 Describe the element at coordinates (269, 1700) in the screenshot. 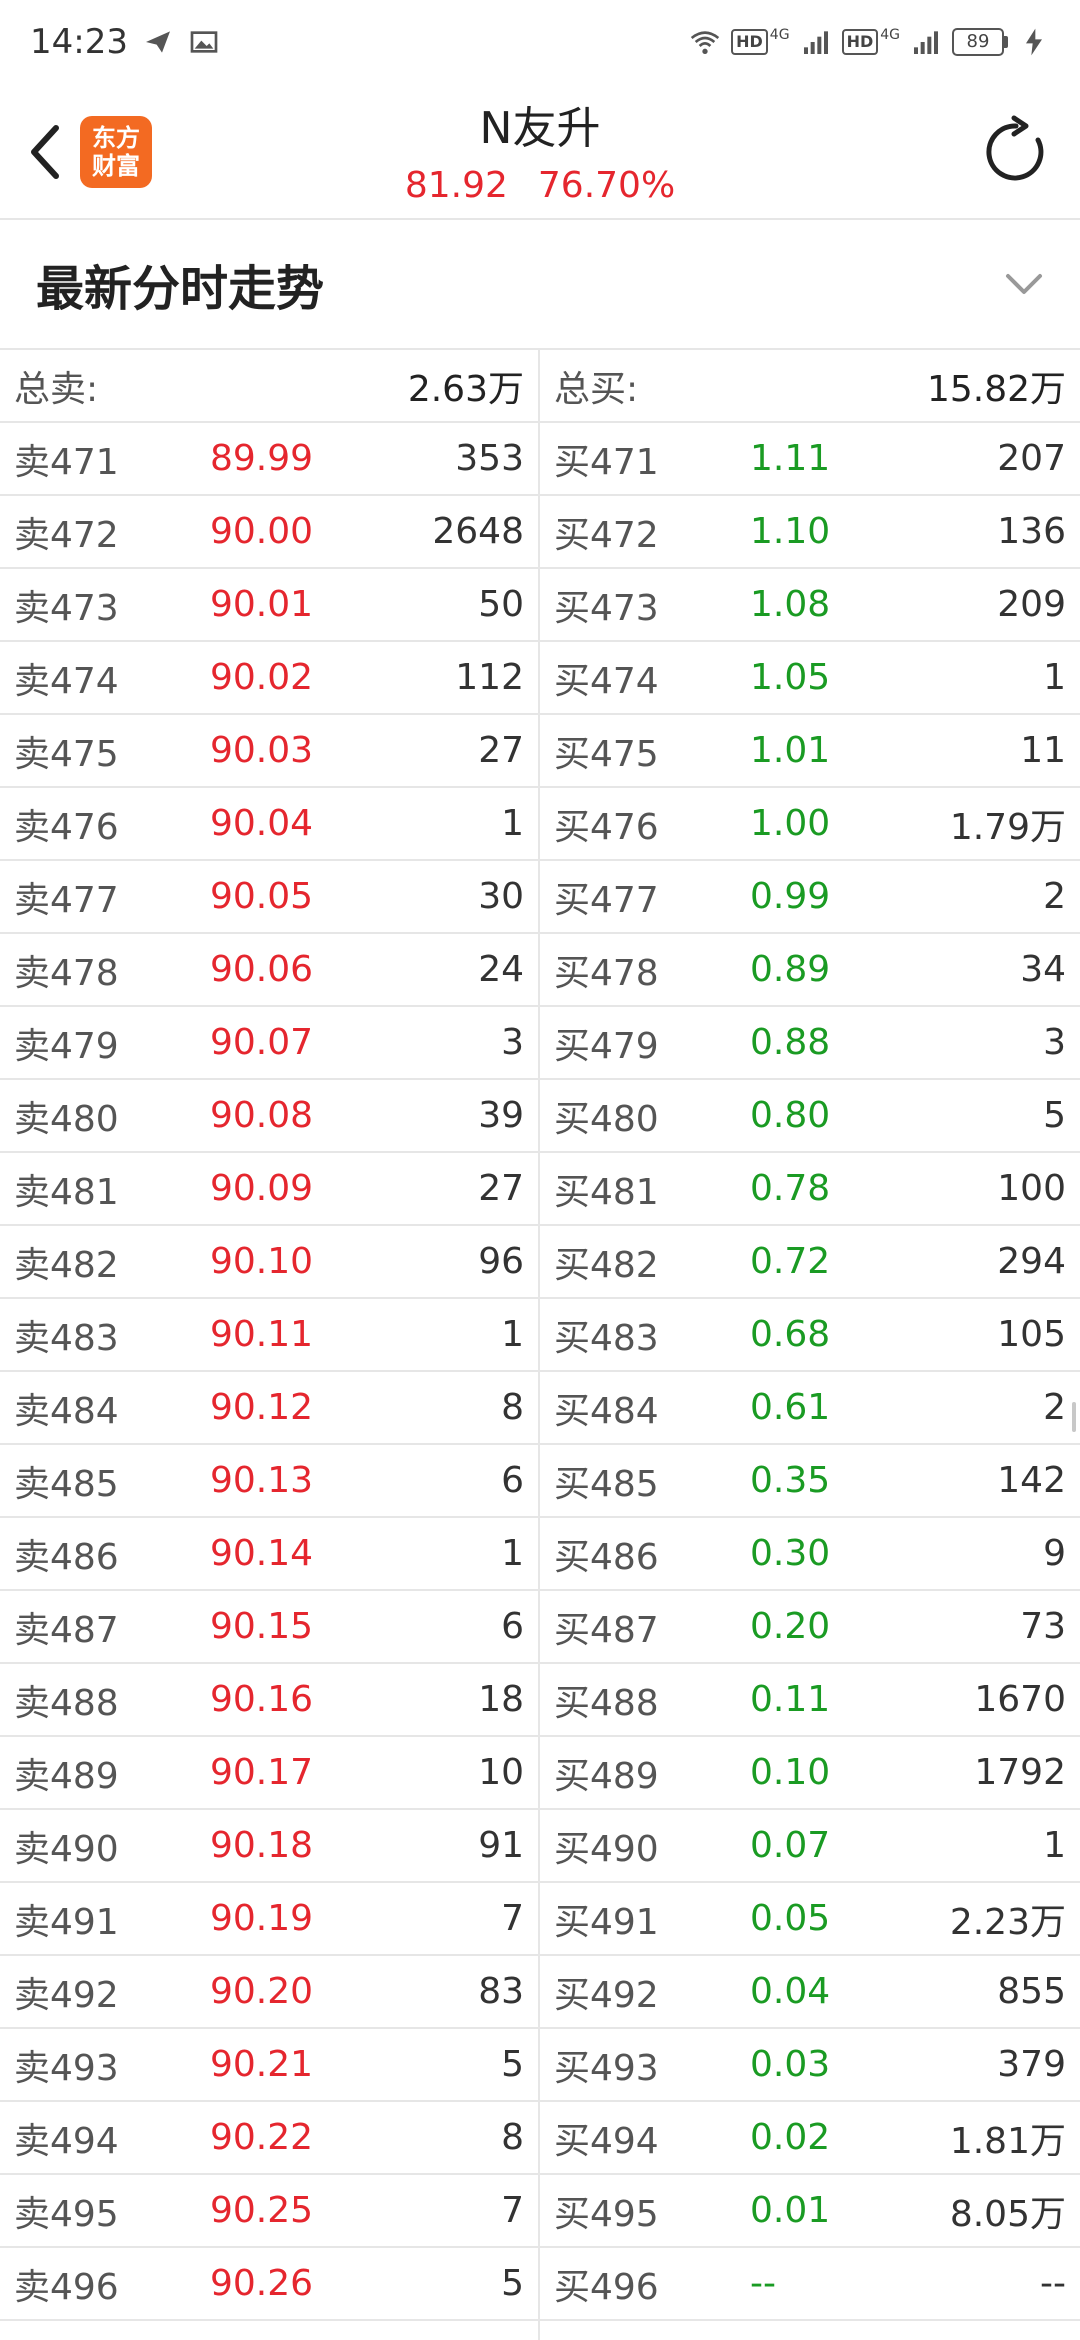

I see `sell-row: 卖488 90.16 18` at that location.